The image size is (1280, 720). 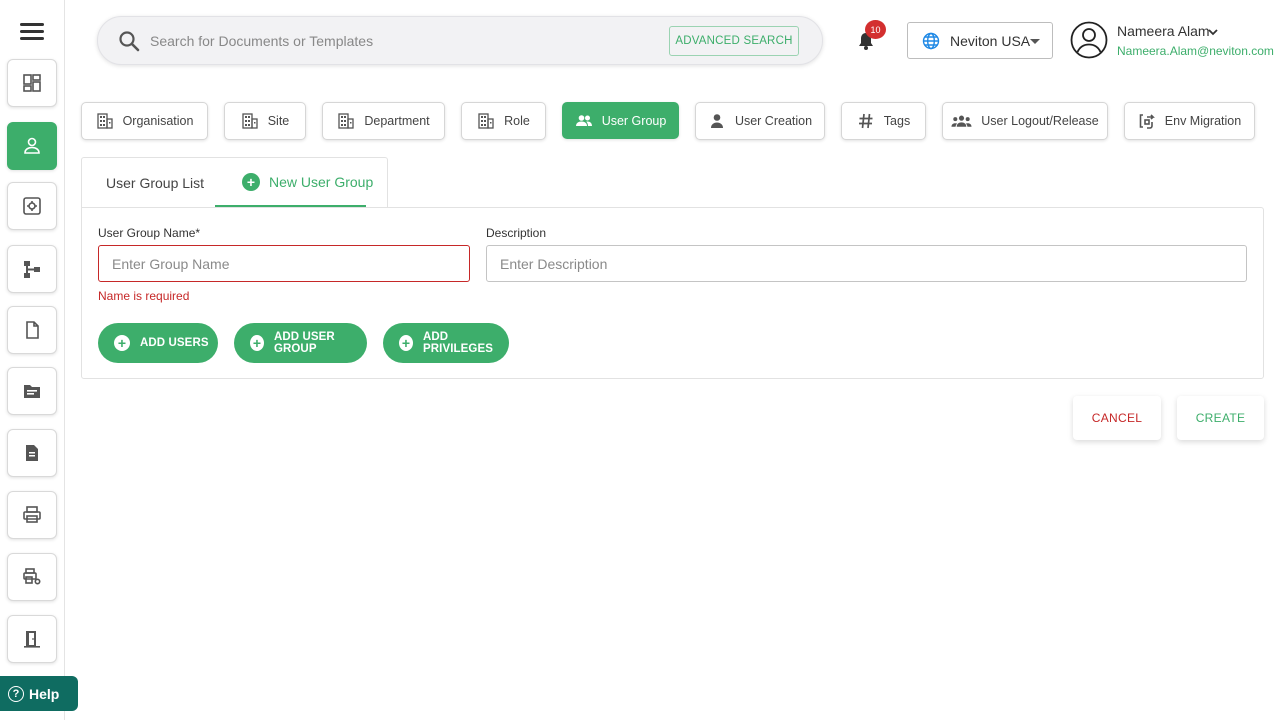 What do you see at coordinates (304, 343) in the screenshot?
I see `add-user-group-label: ADD USER GROUP` at bounding box center [304, 343].